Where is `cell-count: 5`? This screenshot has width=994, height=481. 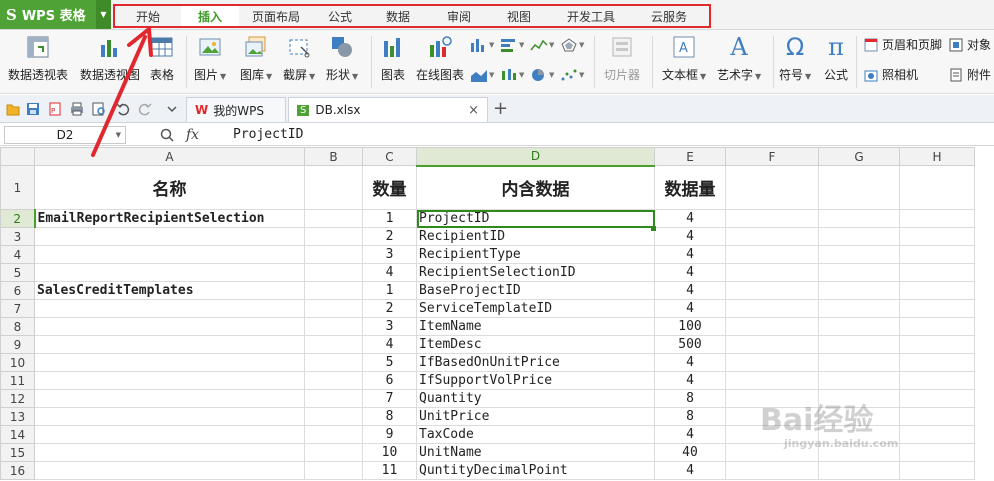 cell-count: 5 is located at coordinates (389, 362).